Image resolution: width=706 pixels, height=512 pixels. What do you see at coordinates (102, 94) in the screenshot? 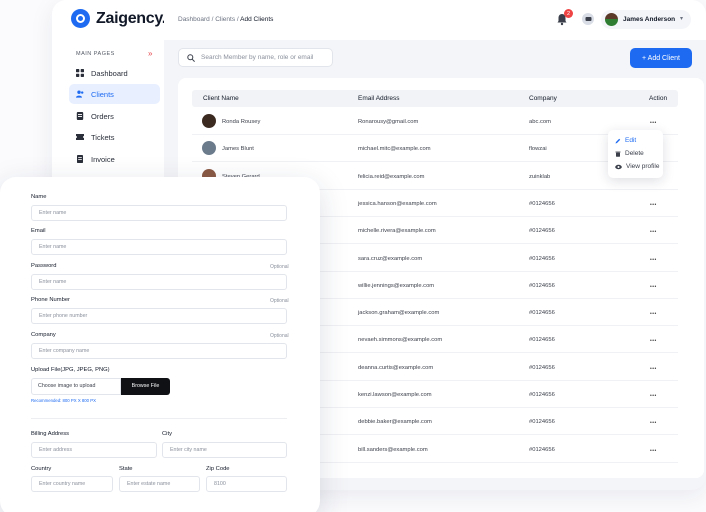
I see `sidebar-item-label: Clients` at bounding box center [102, 94].